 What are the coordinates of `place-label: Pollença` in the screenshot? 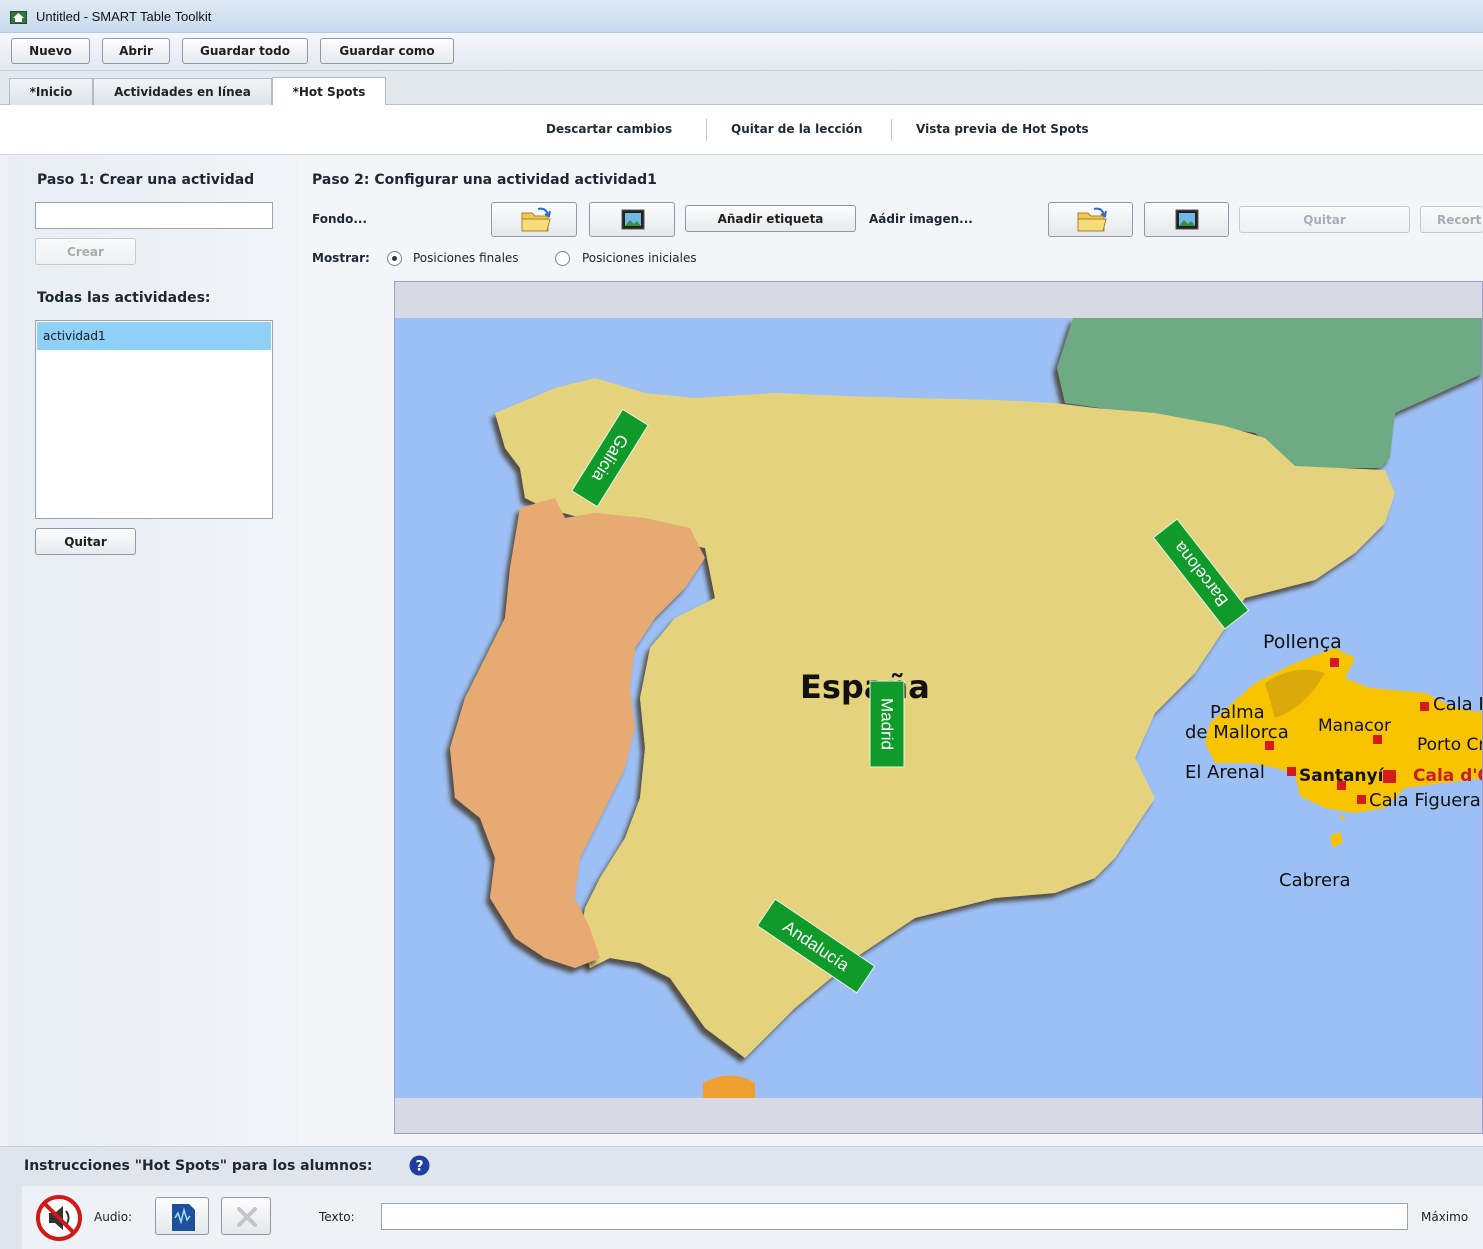 It's located at (1302, 642).